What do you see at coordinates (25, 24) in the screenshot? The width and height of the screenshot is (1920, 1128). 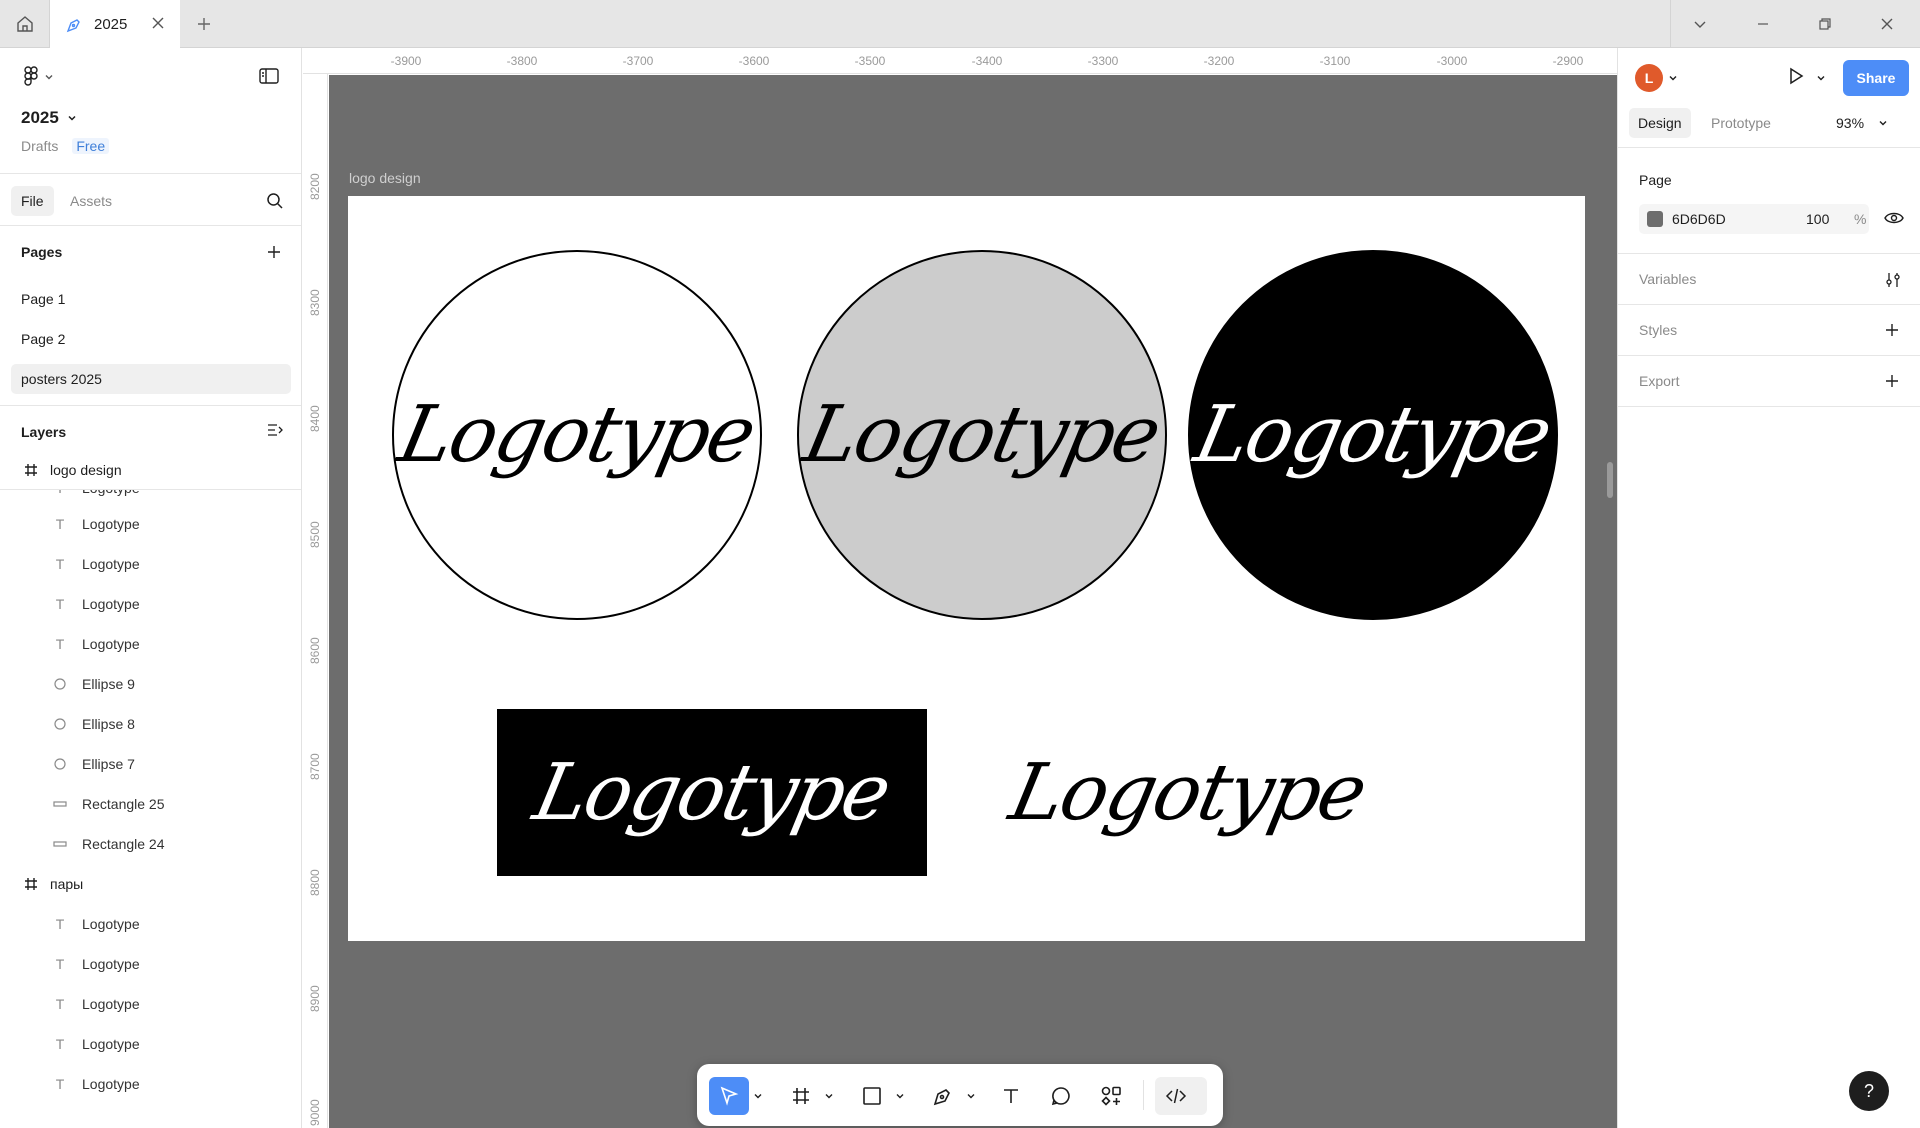 I see `home-button` at bounding box center [25, 24].